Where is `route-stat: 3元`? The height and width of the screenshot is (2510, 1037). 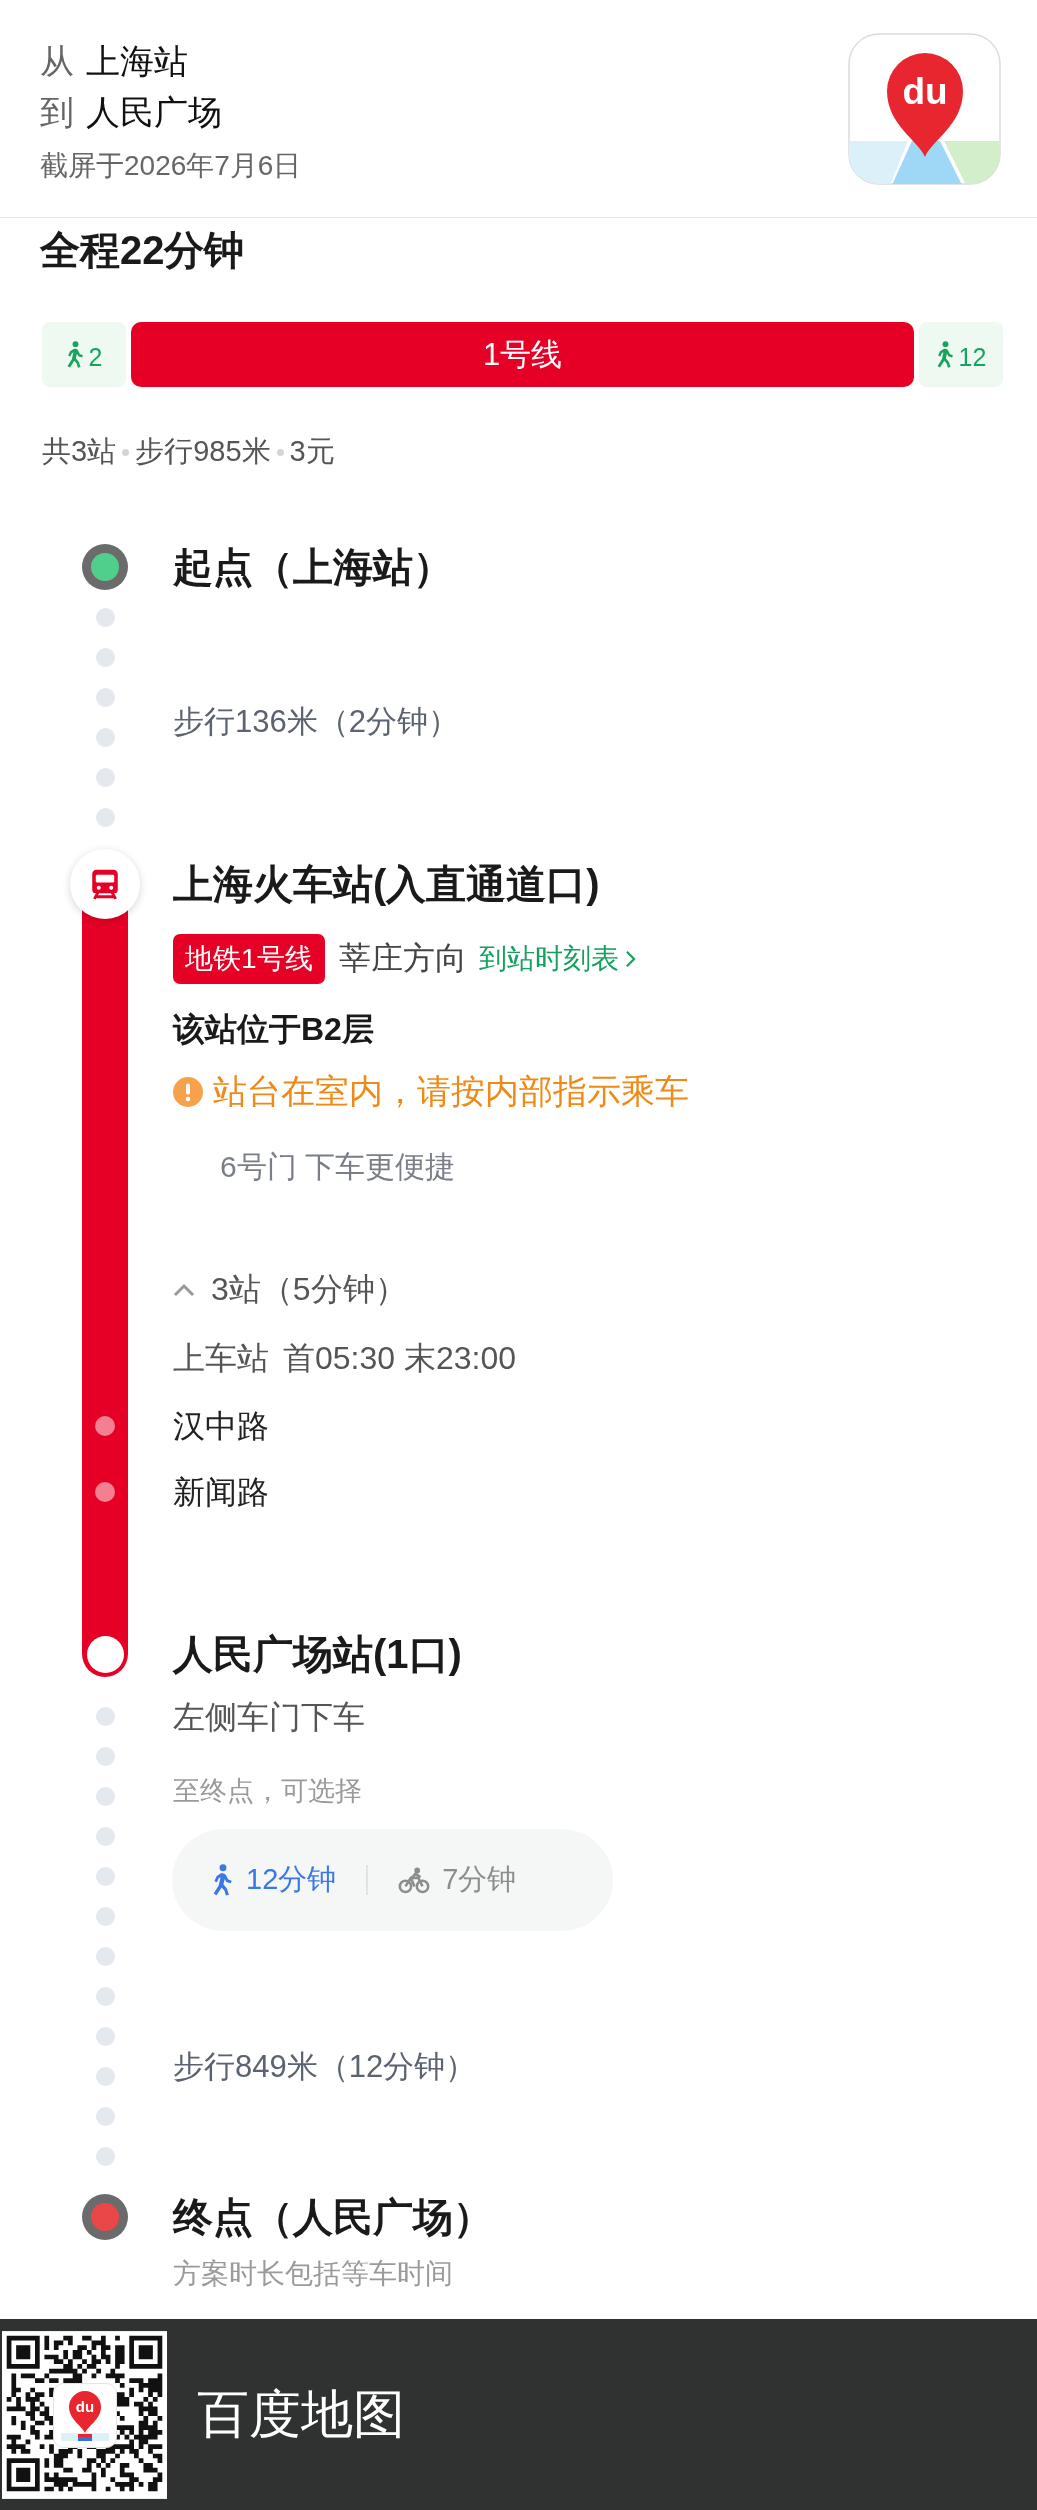
route-stat: 3元 is located at coordinates (312, 451).